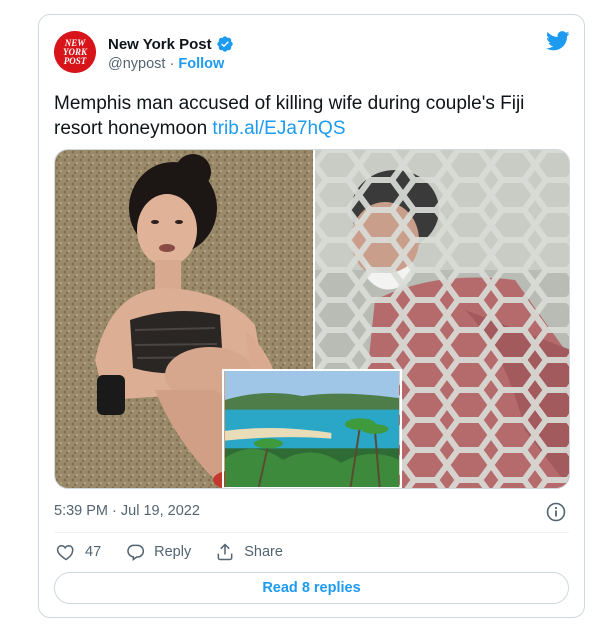 This screenshot has height=635, width=604. What do you see at coordinates (78, 552) in the screenshot?
I see `like-button: 47` at bounding box center [78, 552].